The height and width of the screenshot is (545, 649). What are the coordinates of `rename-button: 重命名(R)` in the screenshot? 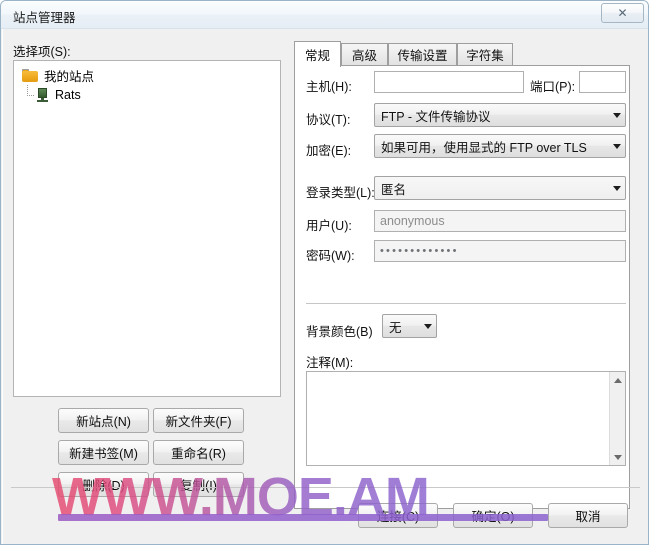 It's located at (198, 452).